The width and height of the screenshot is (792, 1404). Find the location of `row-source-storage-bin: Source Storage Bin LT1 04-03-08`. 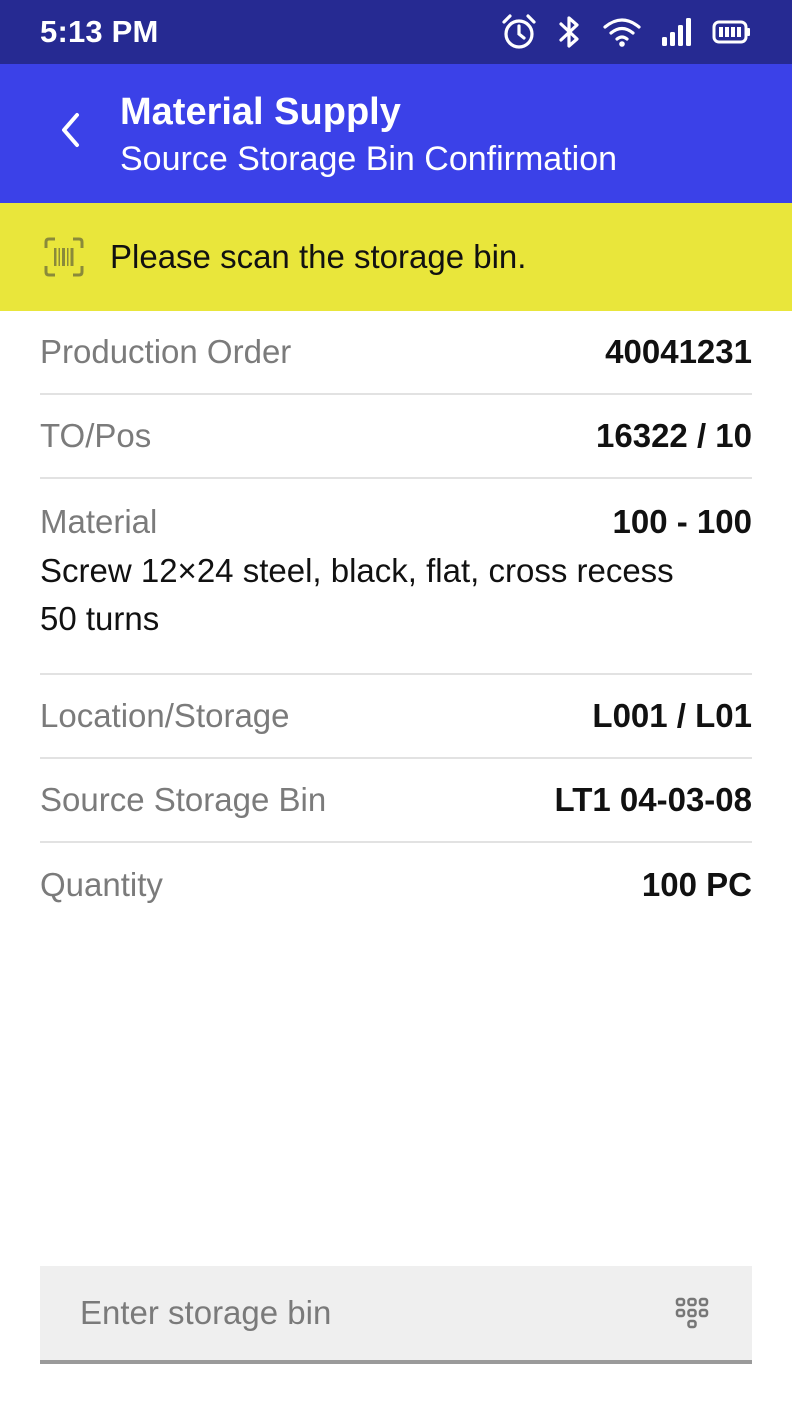

row-source-storage-bin: Source Storage Bin LT1 04-03-08 is located at coordinates (396, 801).